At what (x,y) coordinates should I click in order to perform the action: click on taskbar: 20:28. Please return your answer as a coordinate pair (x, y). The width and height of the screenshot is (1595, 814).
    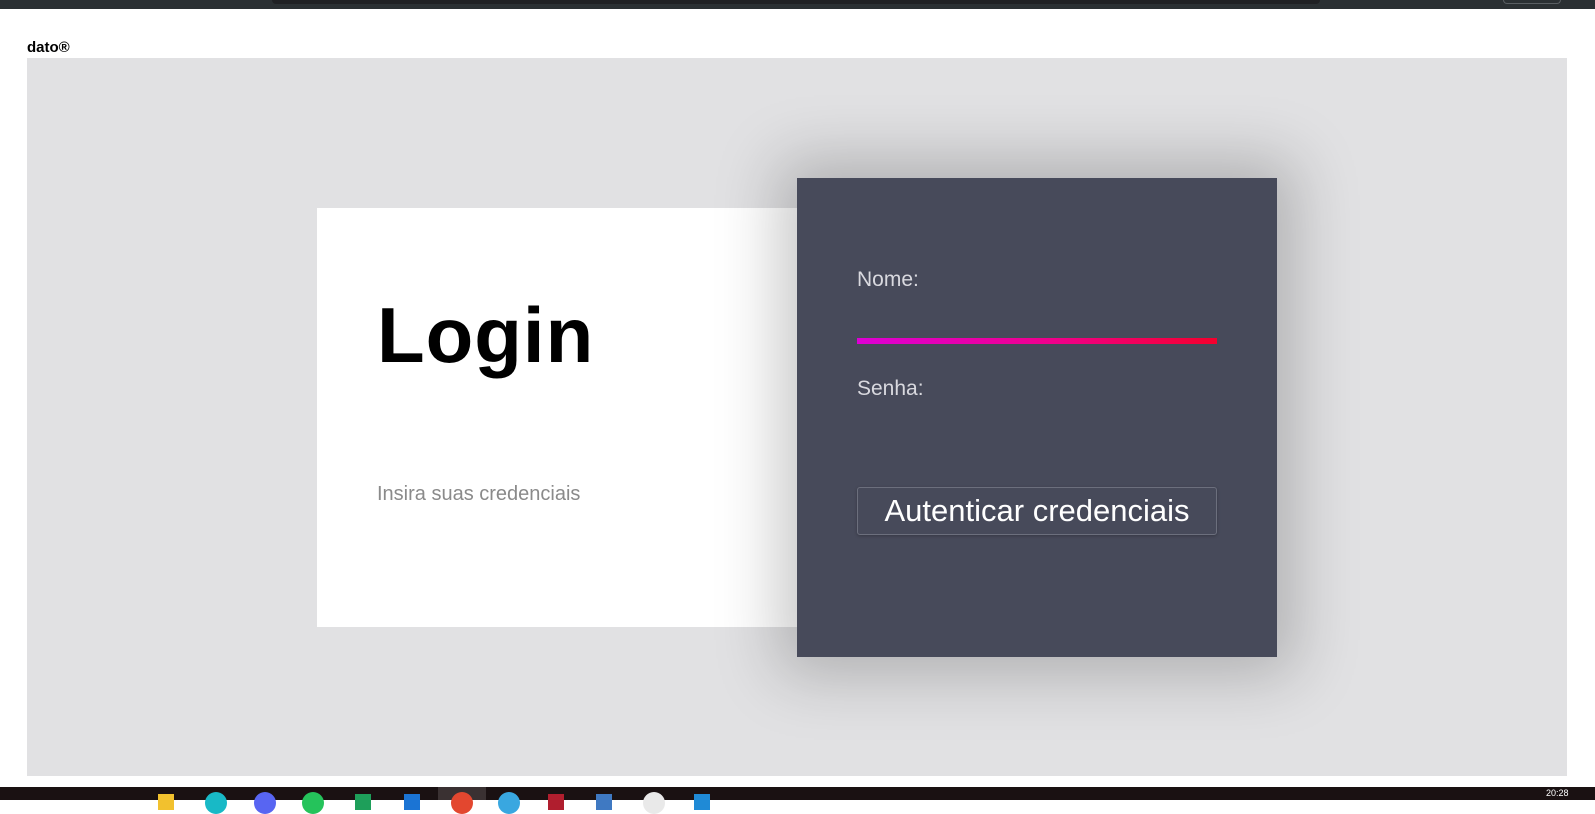
    Looking at the image, I should click on (797, 800).